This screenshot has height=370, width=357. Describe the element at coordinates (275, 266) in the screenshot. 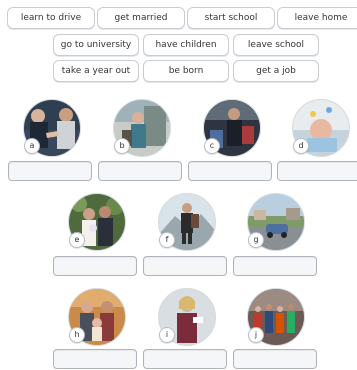

I see `answer-box-g` at that location.